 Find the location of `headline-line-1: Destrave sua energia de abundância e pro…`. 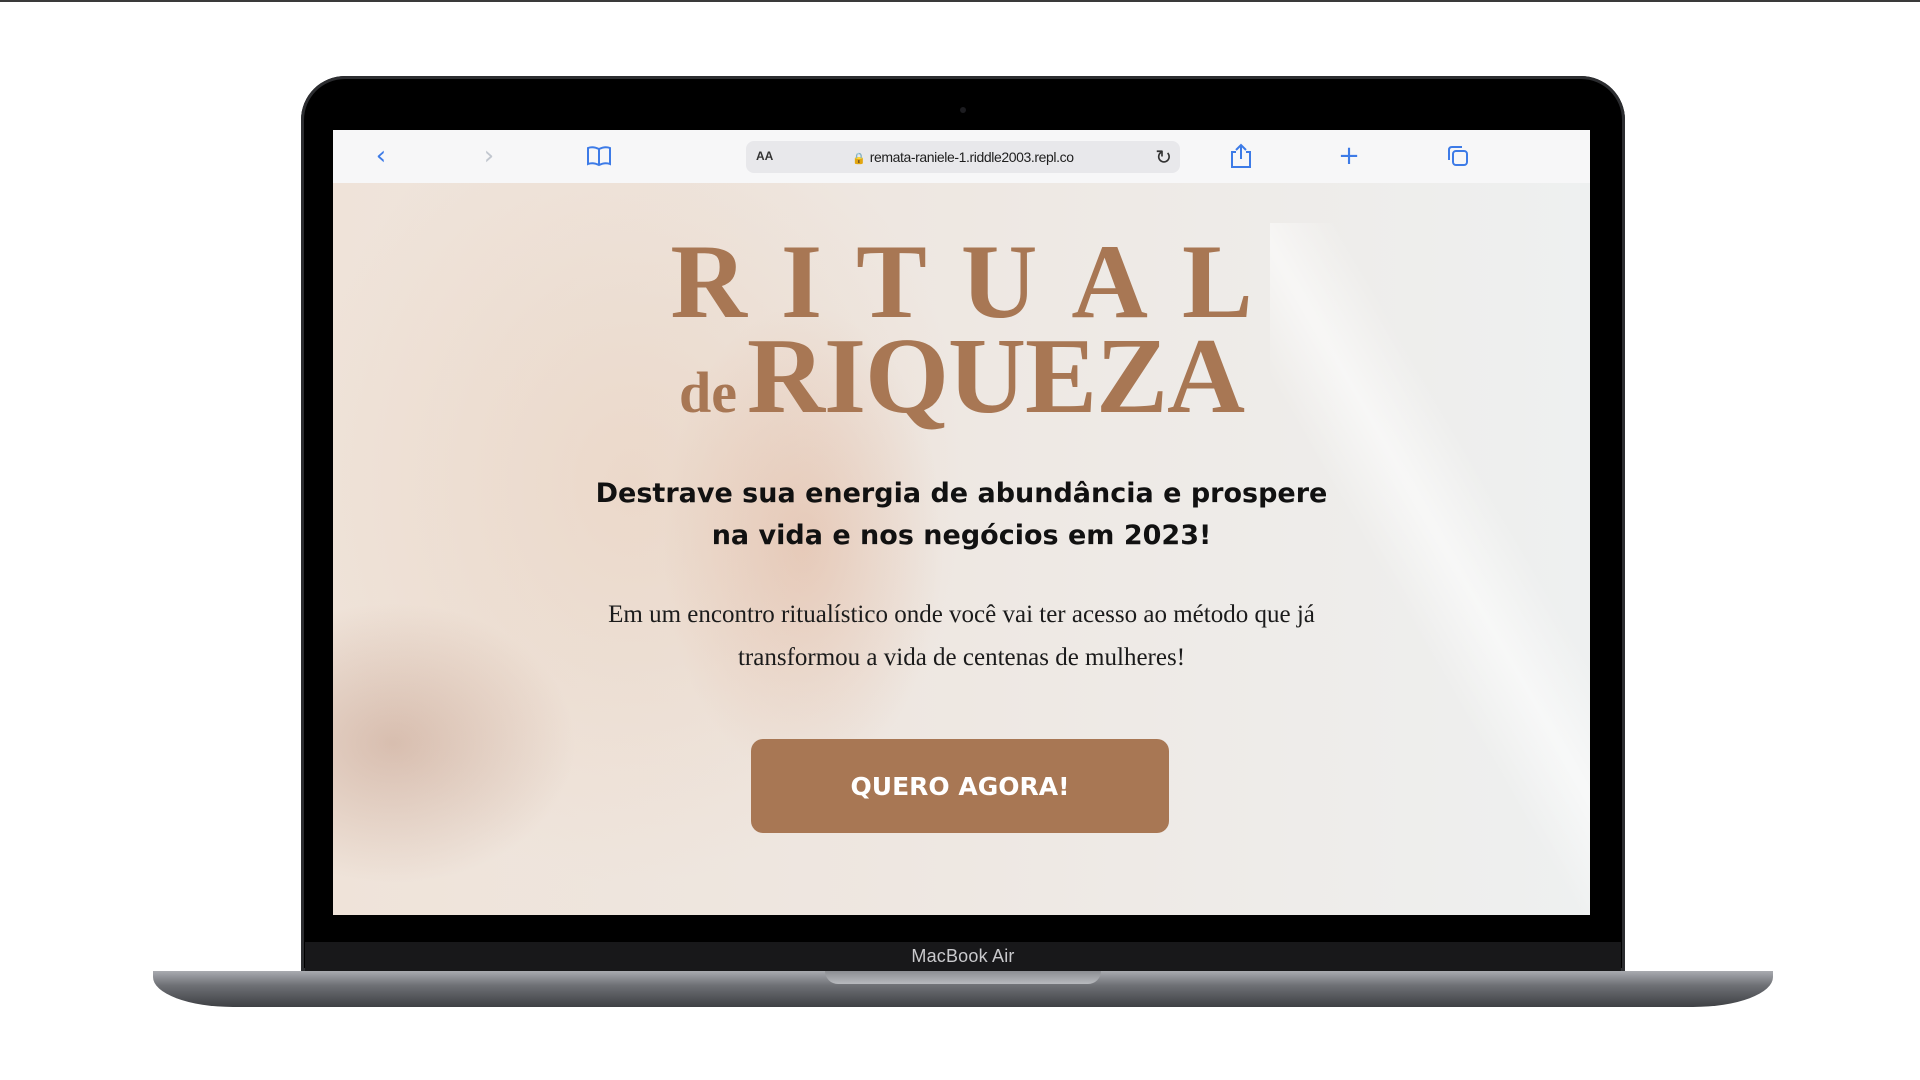

headline-line-1: Destrave sua energia de abundância e pro… is located at coordinates (961, 493).